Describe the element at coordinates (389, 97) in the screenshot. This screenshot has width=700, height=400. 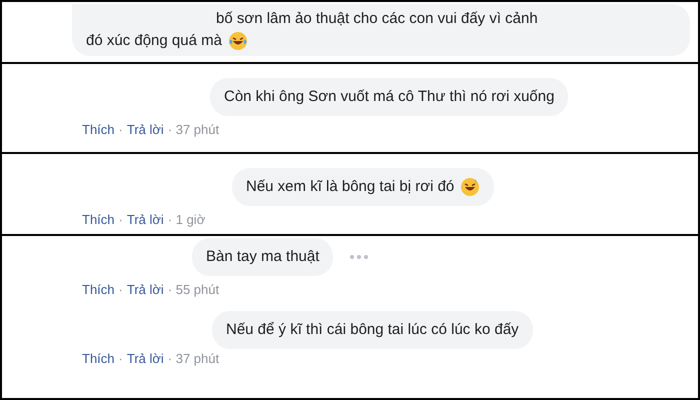
I see `comment-text: Còn khi ông Sơn vuốt má cô Thư thì nó rơi xuống` at that location.